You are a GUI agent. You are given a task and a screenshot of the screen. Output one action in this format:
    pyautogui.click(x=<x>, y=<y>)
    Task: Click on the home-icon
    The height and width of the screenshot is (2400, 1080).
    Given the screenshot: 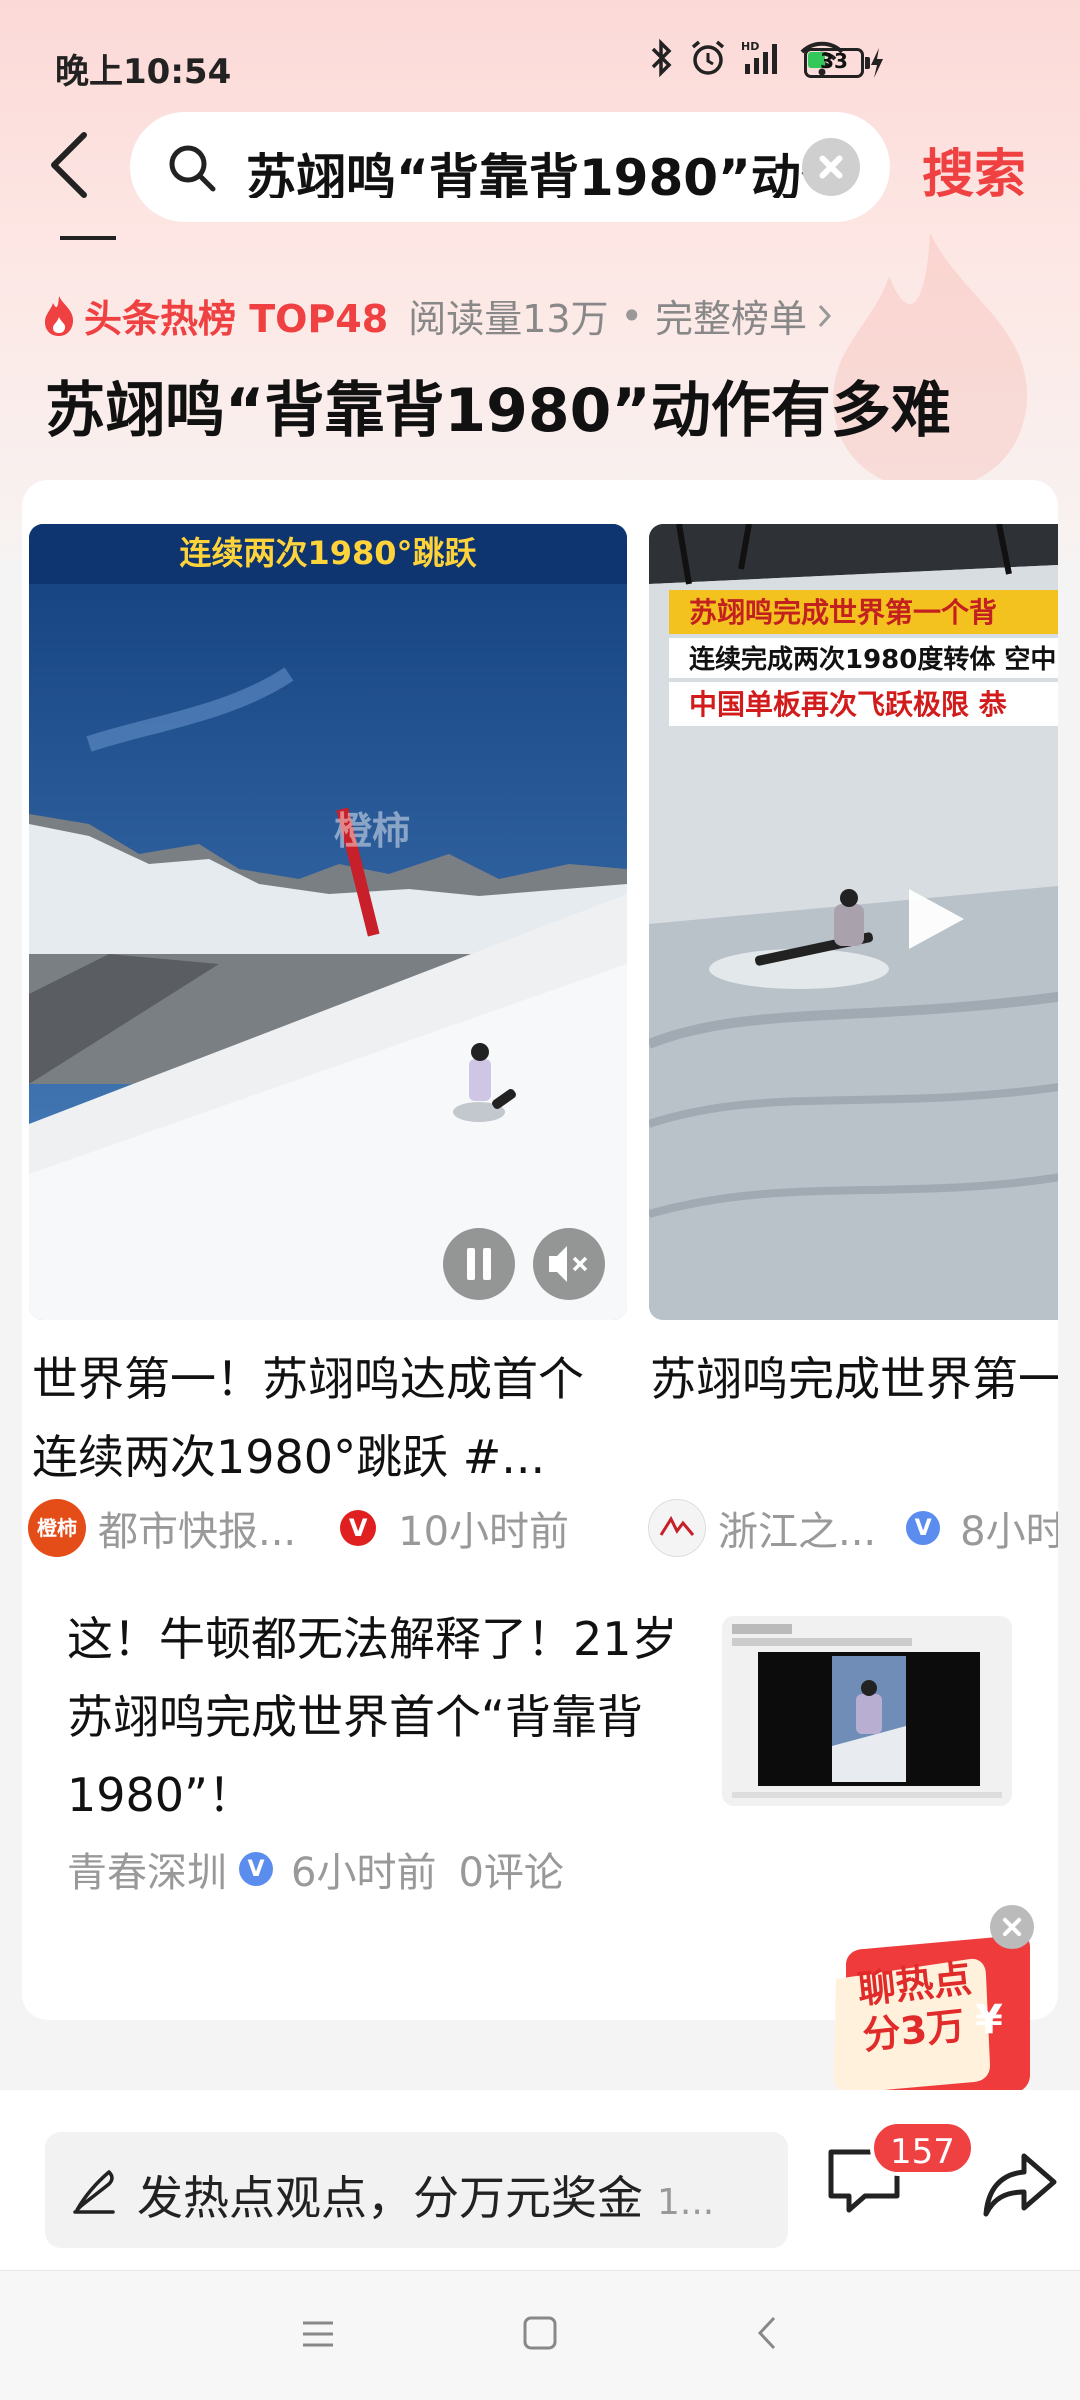 What is the action you would take?
    pyautogui.click(x=540, y=2333)
    